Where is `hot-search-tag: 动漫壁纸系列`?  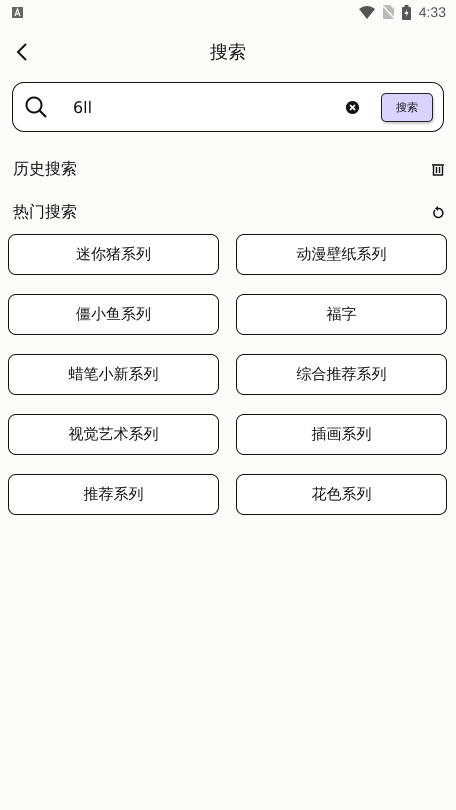
hot-search-tag: 动漫壁纸系列 is located at coordinates (341, 254).